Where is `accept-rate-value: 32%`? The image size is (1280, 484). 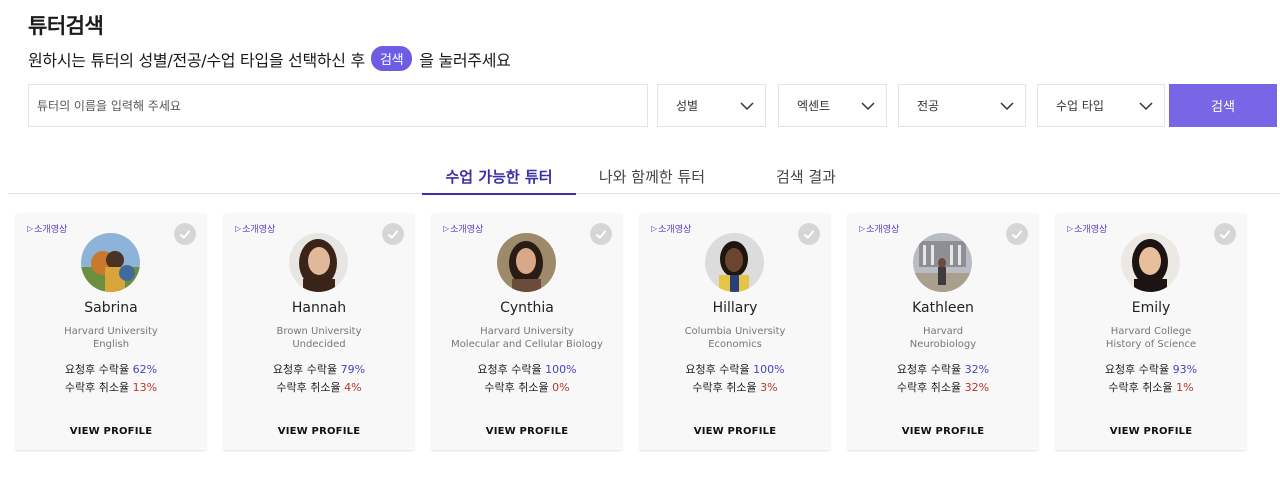
accept-rate-value: 32% is located at coordinates (977, 369).